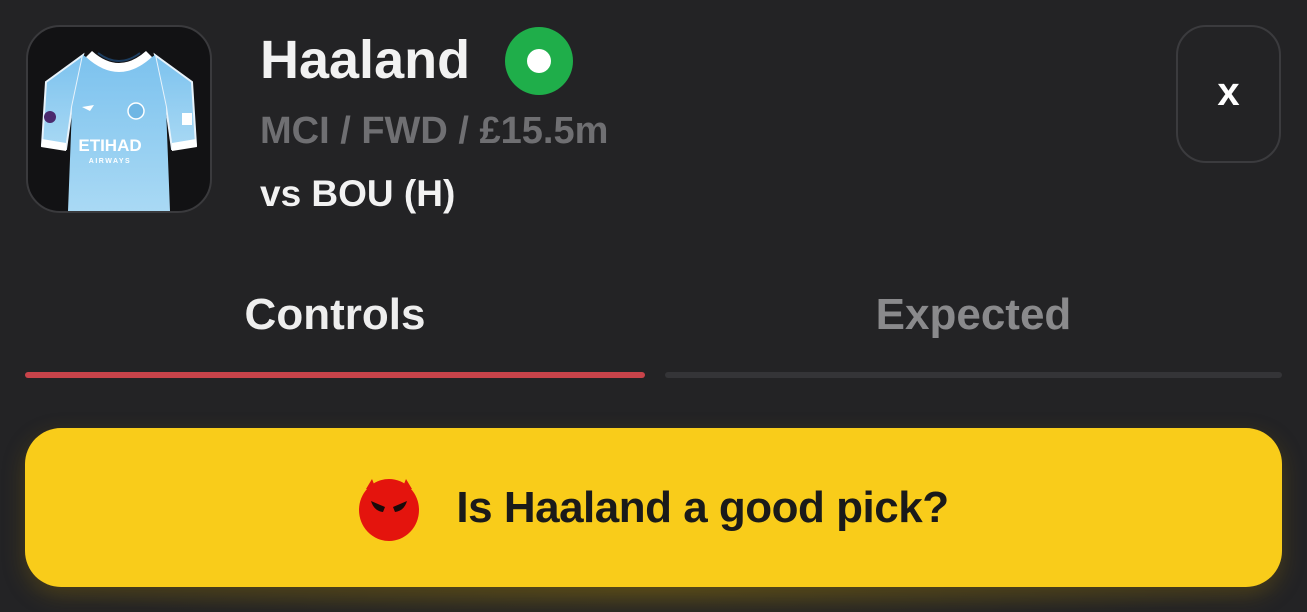  Describe the element at coordinates (389, 509) in the screenshot. I see `devil-face-icon` at that location.